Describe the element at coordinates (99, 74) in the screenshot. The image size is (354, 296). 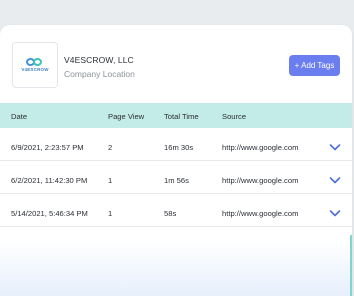
I see `company-location: Company Location` at that location.